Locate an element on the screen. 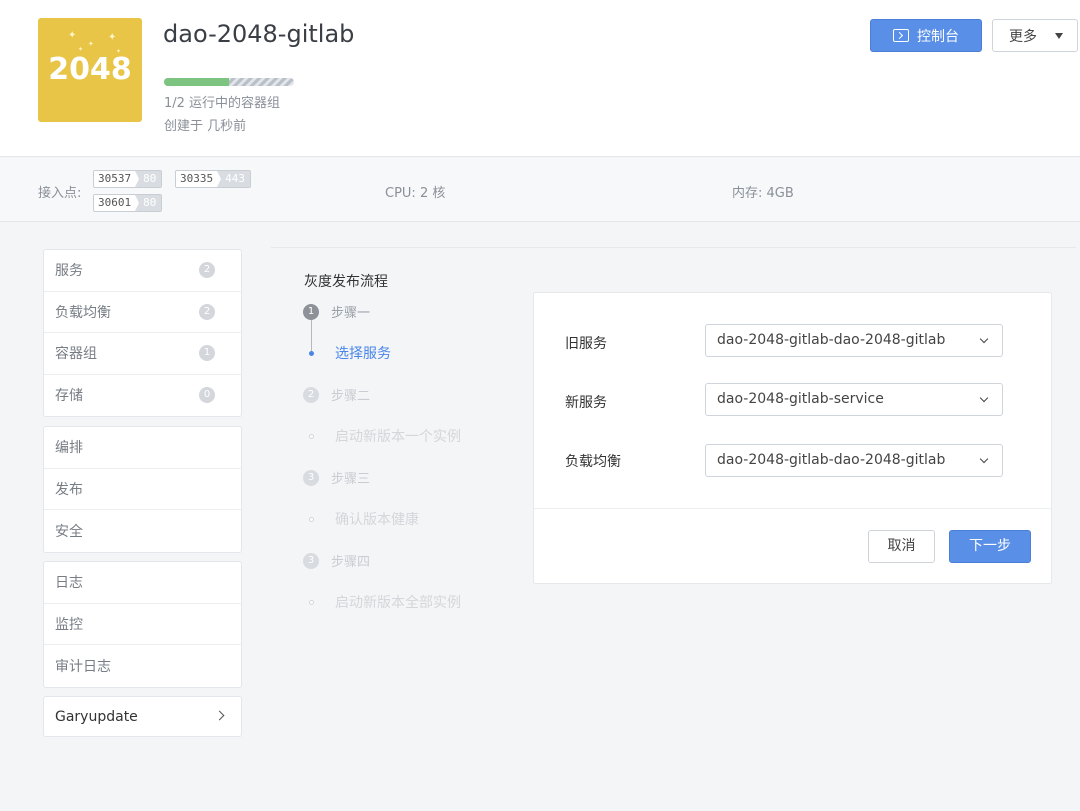  sidebar-item-label: 日志 is located at coordinates (69, 583).